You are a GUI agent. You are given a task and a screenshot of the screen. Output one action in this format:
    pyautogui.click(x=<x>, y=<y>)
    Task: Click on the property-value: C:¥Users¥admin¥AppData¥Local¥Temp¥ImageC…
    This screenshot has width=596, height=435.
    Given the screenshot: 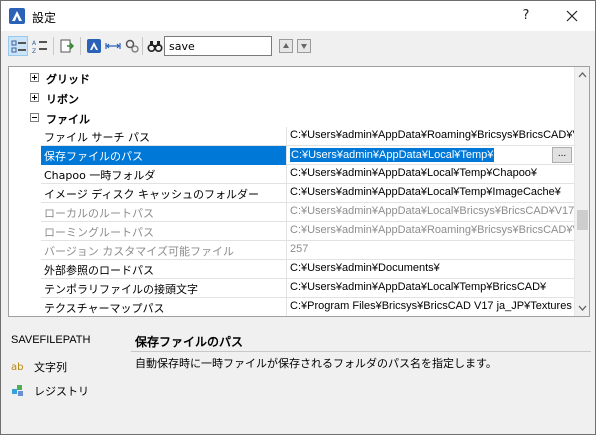 What is the action you would take?
    pyautogui.click(x=430, y=193)
    